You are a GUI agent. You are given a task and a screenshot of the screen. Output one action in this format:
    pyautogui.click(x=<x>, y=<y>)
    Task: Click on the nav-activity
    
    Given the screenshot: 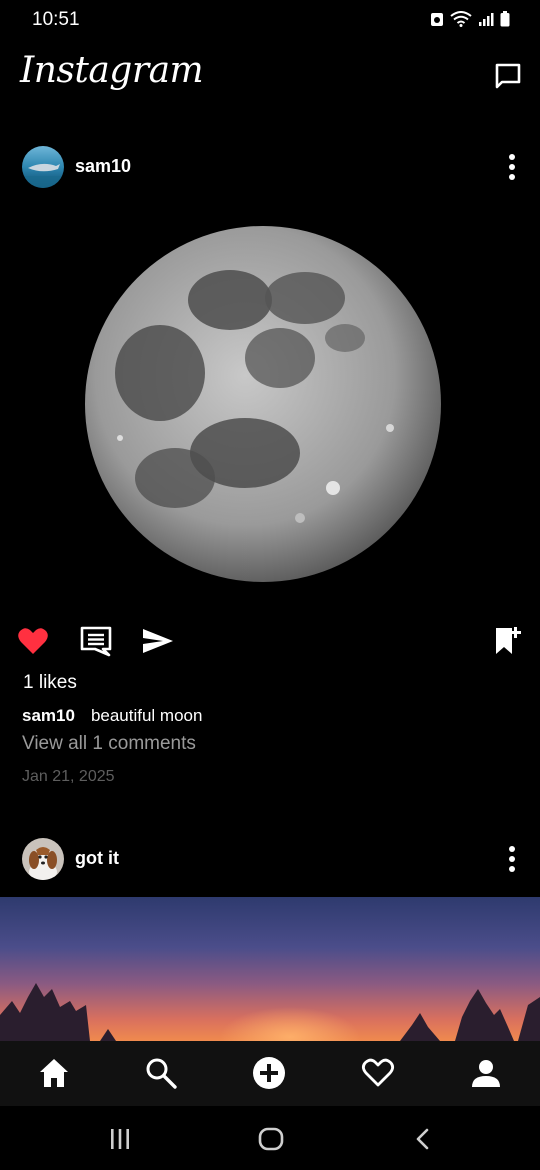 What is the action you would take?
    pyautogui.click(x=378, y=1073)
    